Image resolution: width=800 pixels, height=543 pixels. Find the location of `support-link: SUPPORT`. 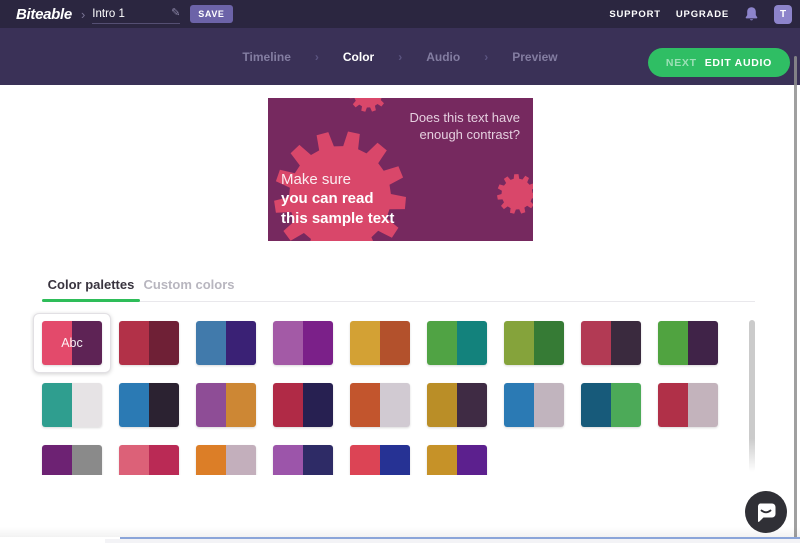

support-link: SUPPORT is located at coordinates (635, 14).